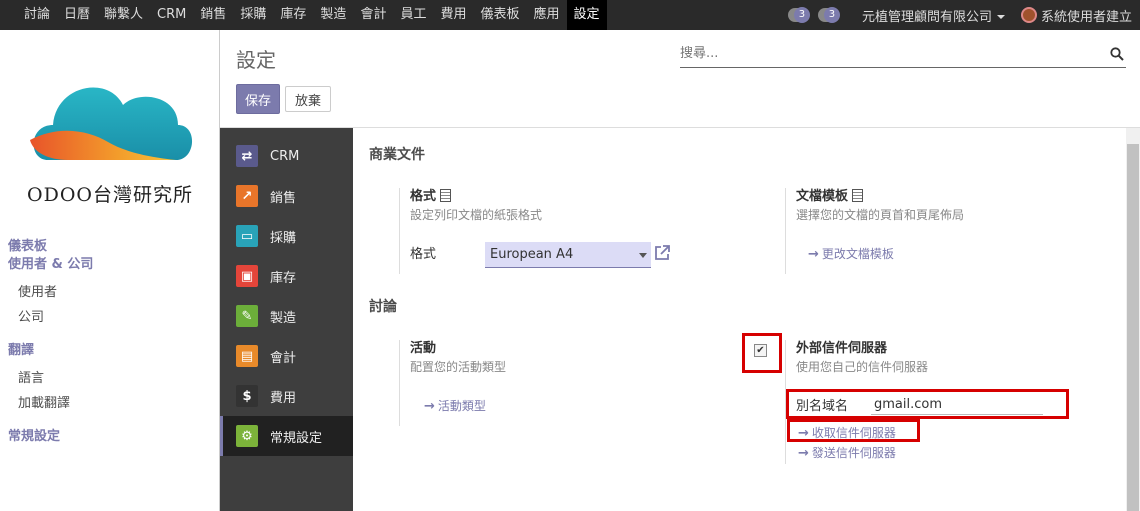 The width and height of the screenshot is (1140, 511). I want to click on setting-desc: 選擇您的文檔的頁首和頁尾佈局, so click(880, 215).